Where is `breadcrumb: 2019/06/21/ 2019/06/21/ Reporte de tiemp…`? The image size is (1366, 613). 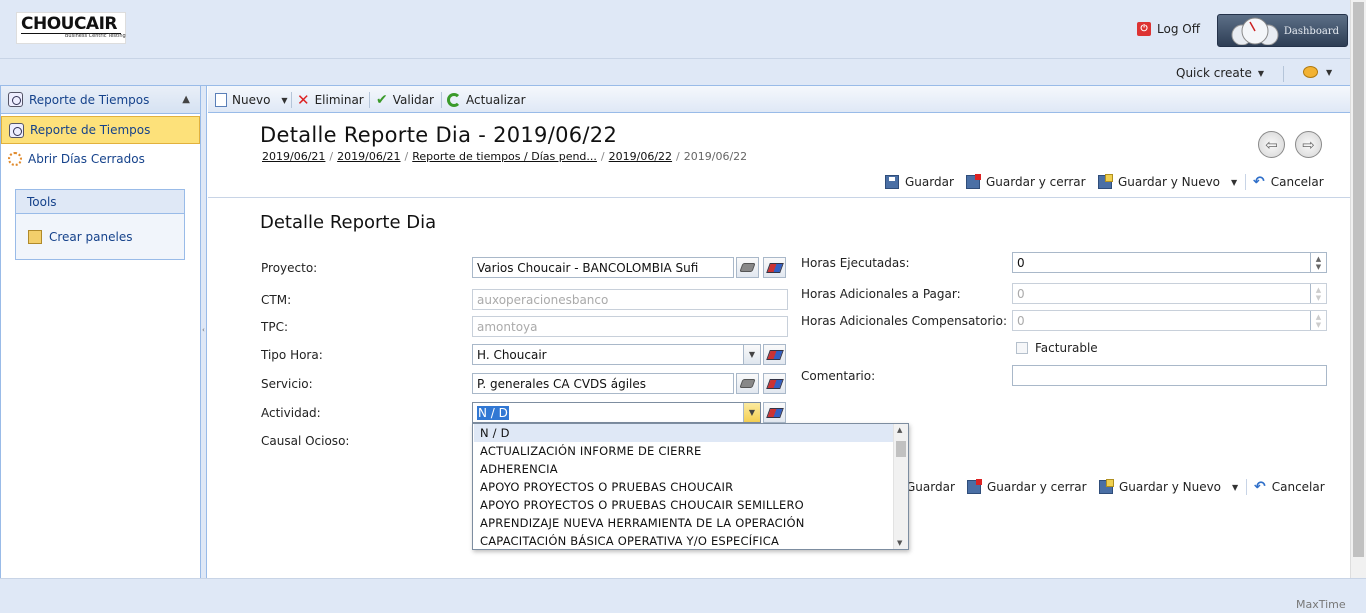 breadcrumb: 2019/06/21/ 2019/06/21/ Reporte de tiemp… is located at coordinates (505, 156).